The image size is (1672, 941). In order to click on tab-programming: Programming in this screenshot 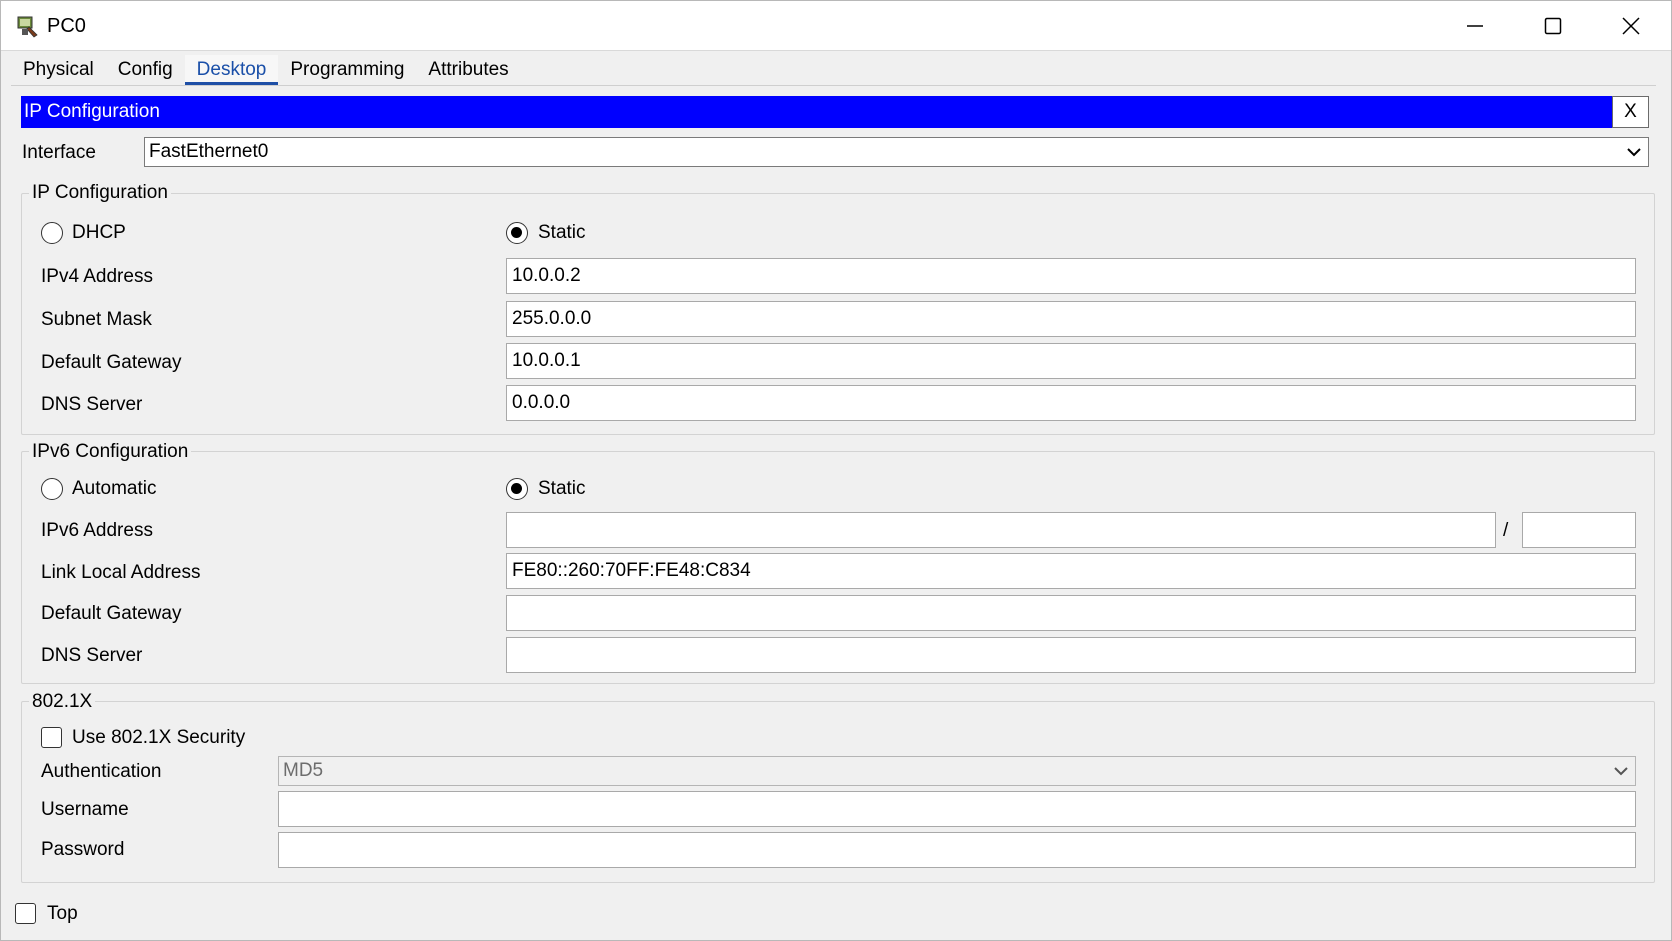, I will do `click(347, 70)`.